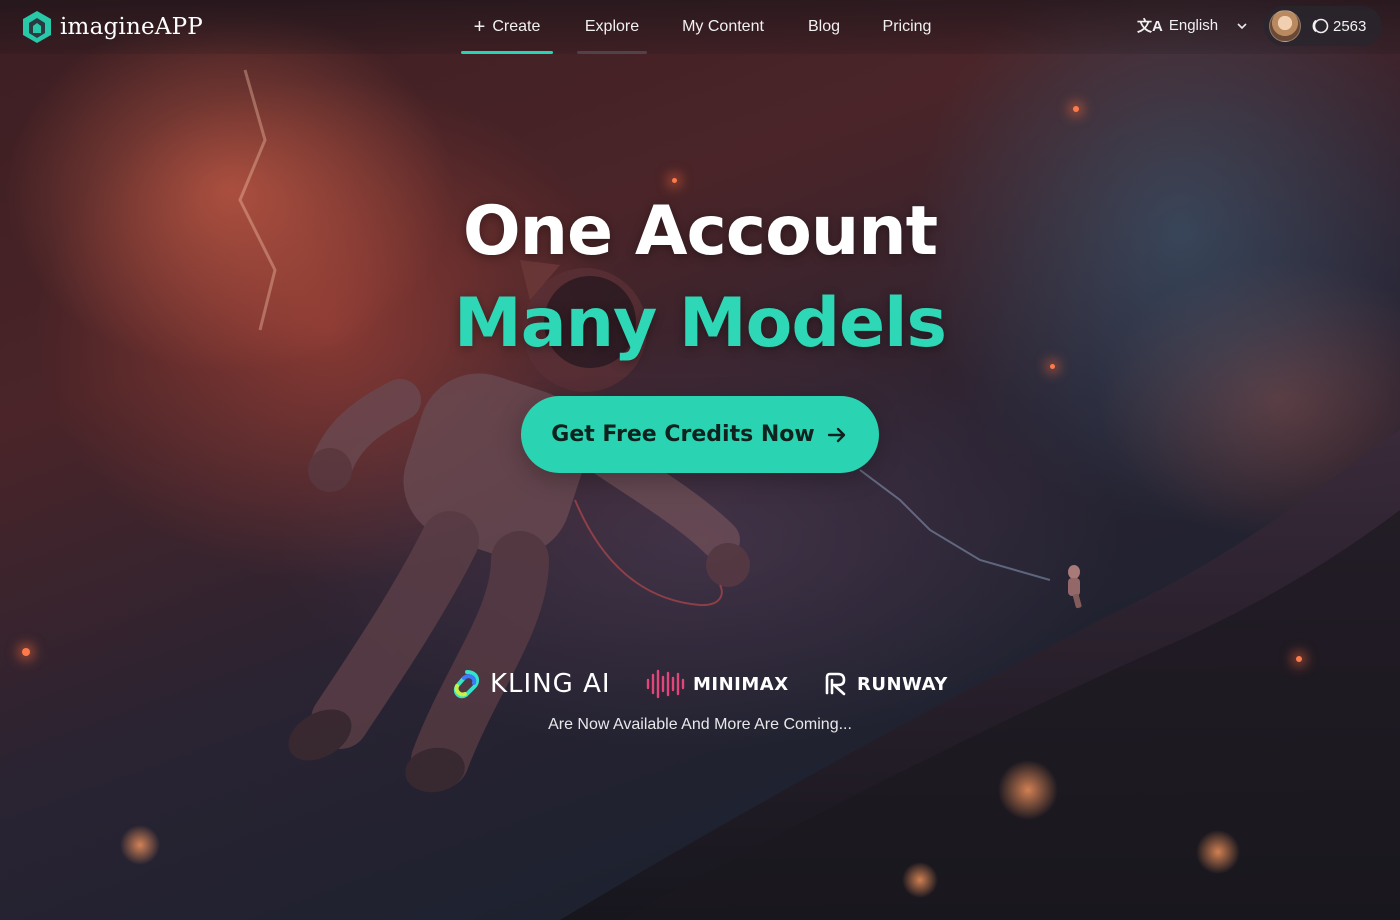  What do you see at coordinates (1285, 26) in the screenshot?
I see `avatar` at bounding box center [1285, 26].